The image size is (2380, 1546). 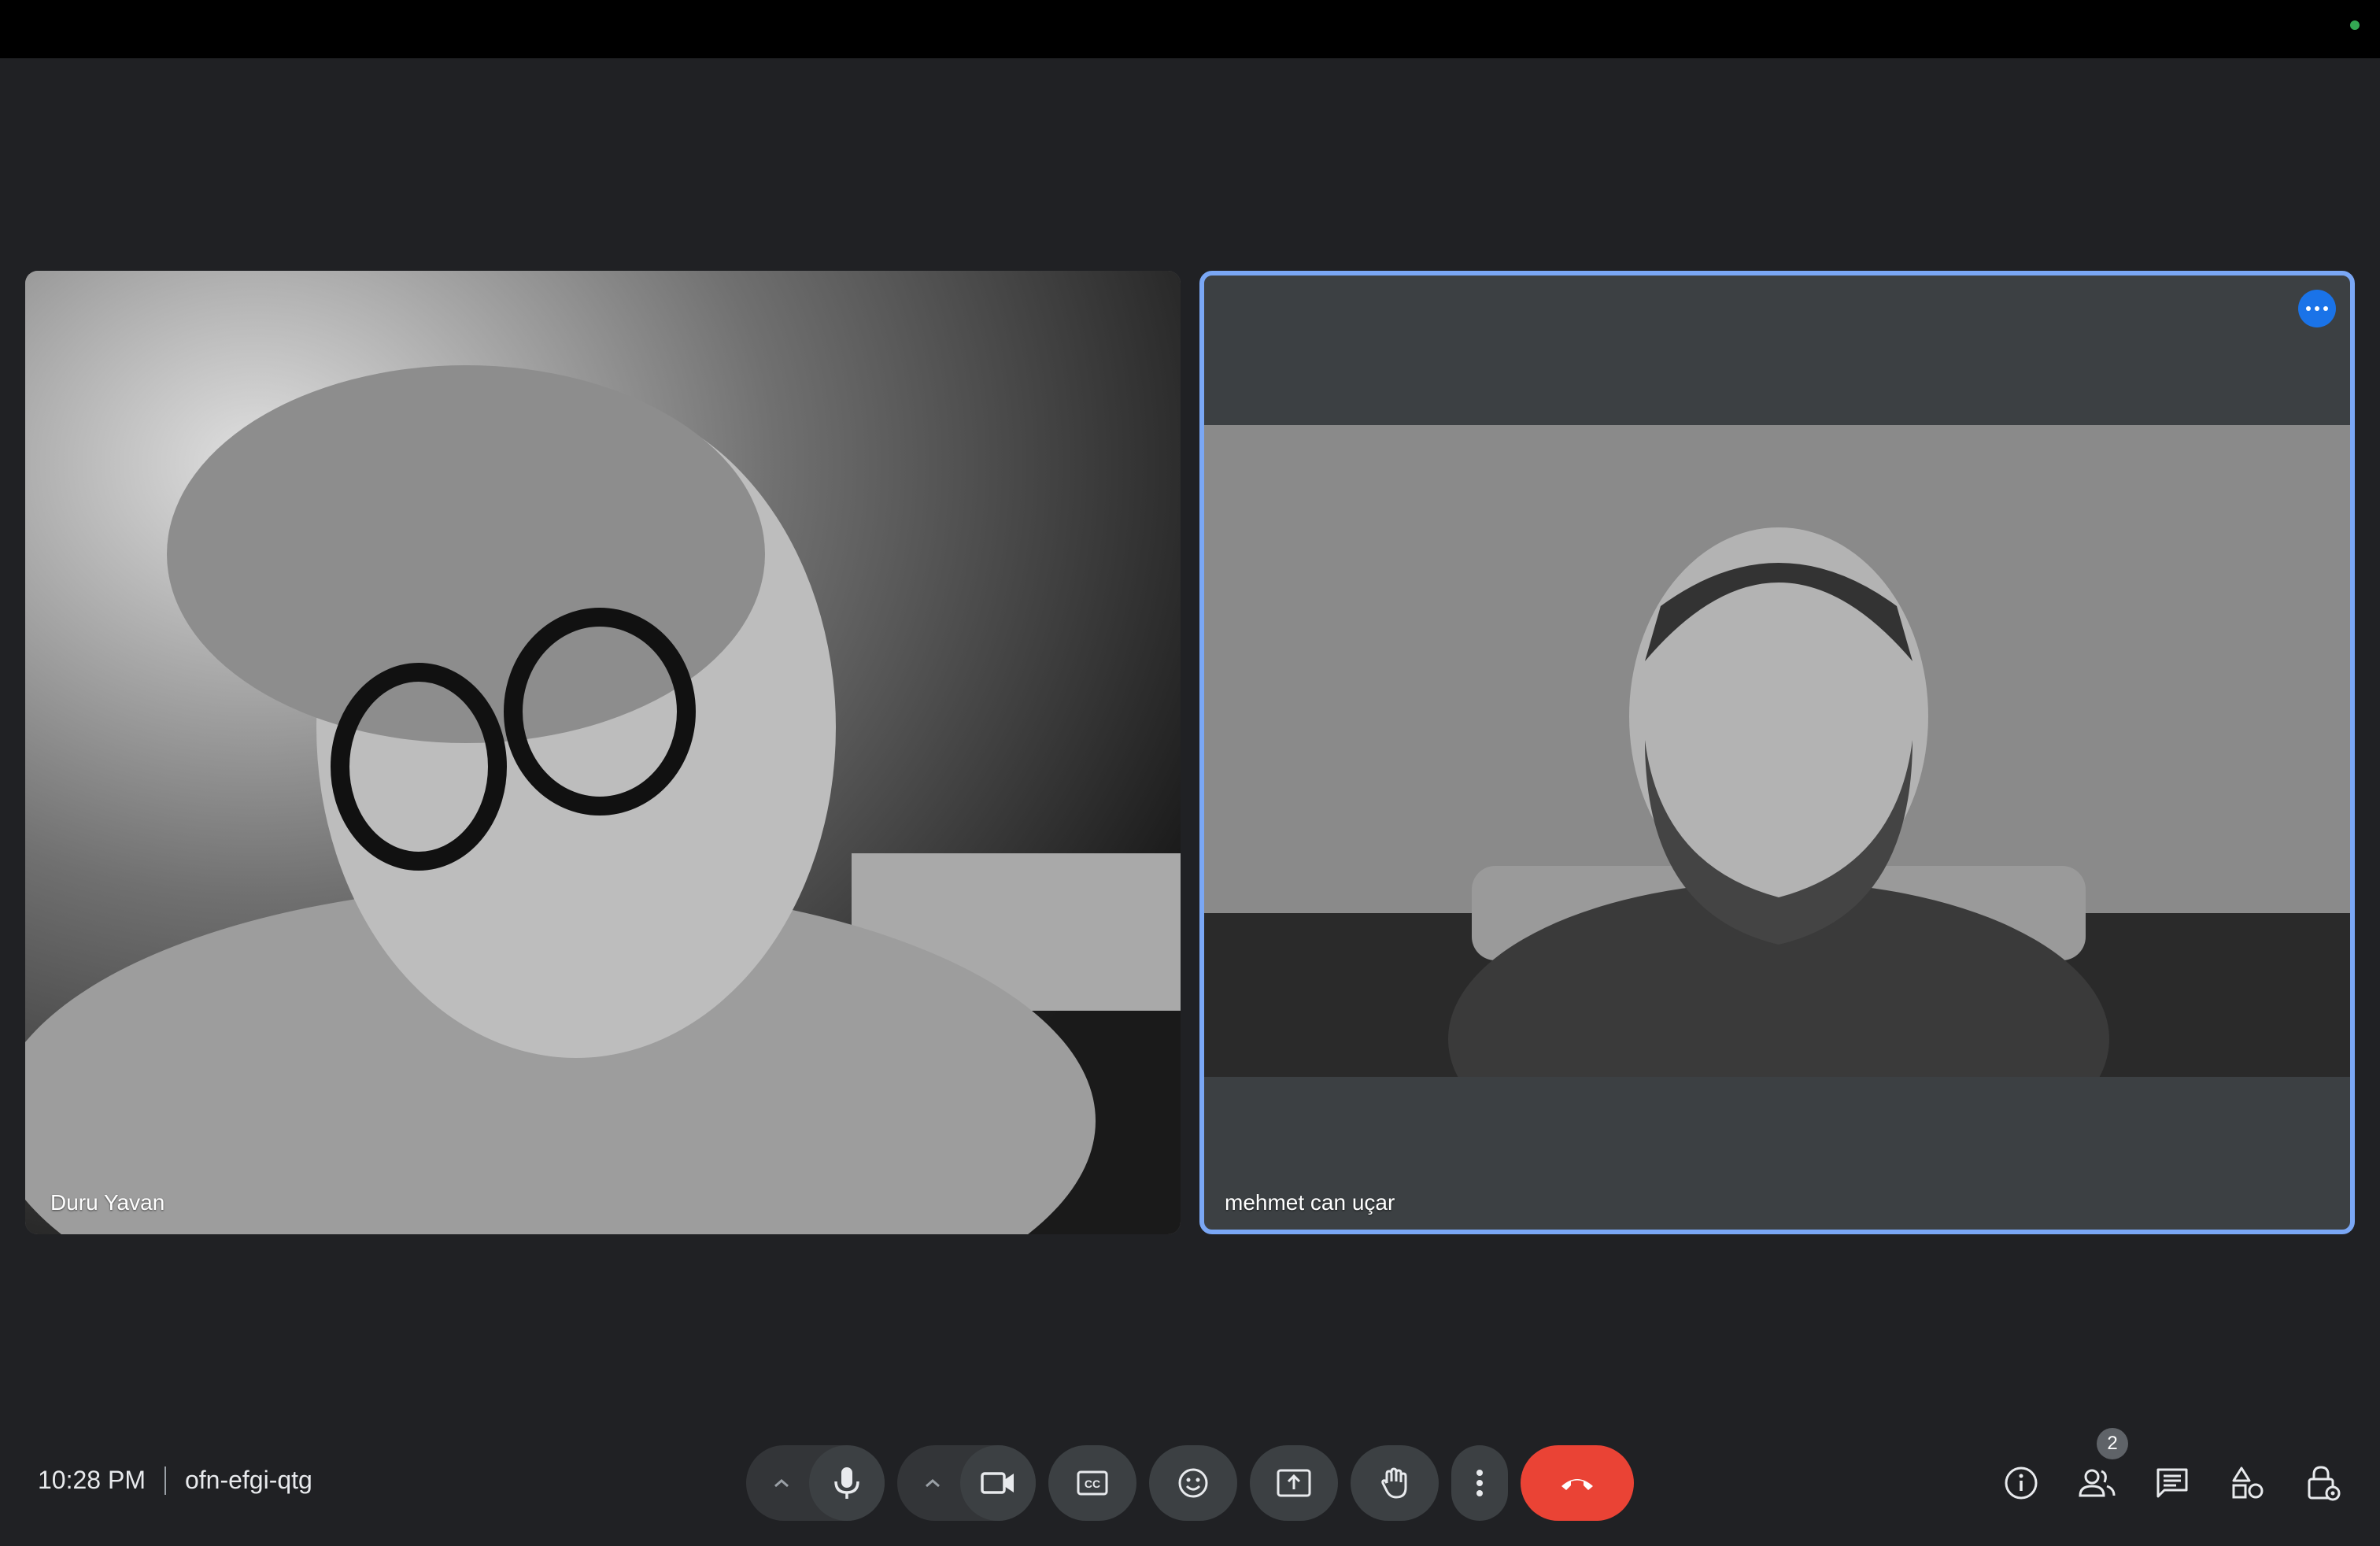 I want to click on present-icon, so click(x=1294, y=1483).